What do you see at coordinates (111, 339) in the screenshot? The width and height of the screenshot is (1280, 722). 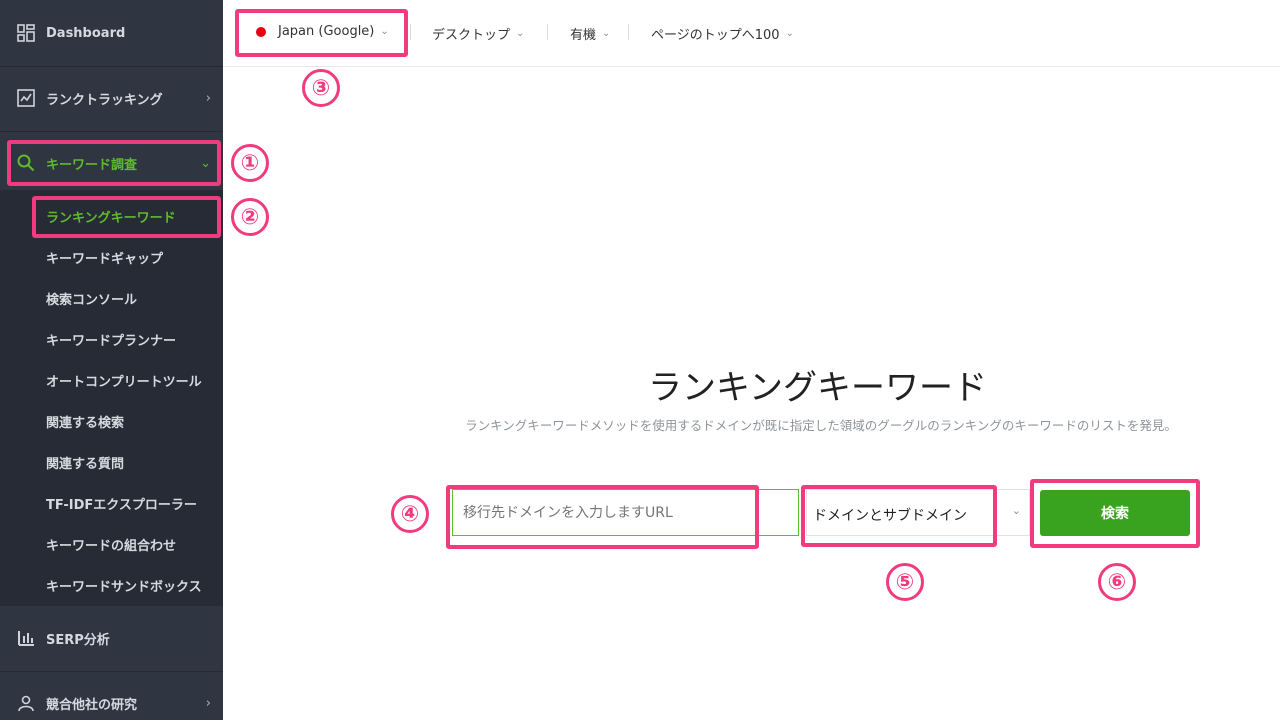 I see `sidebar-subitem-keyword-planner: キーワードプランナー` at bounding box center [111, 339].